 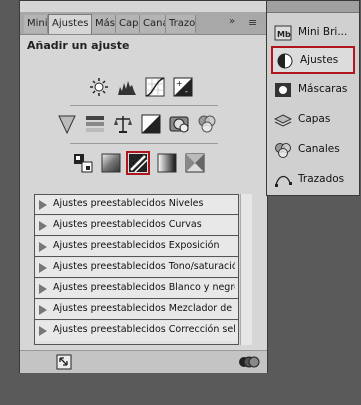 What do you see at coordinates (246, 269) in the screenshot?
I see `list-scrollbar` at bounding box center [246, 269].